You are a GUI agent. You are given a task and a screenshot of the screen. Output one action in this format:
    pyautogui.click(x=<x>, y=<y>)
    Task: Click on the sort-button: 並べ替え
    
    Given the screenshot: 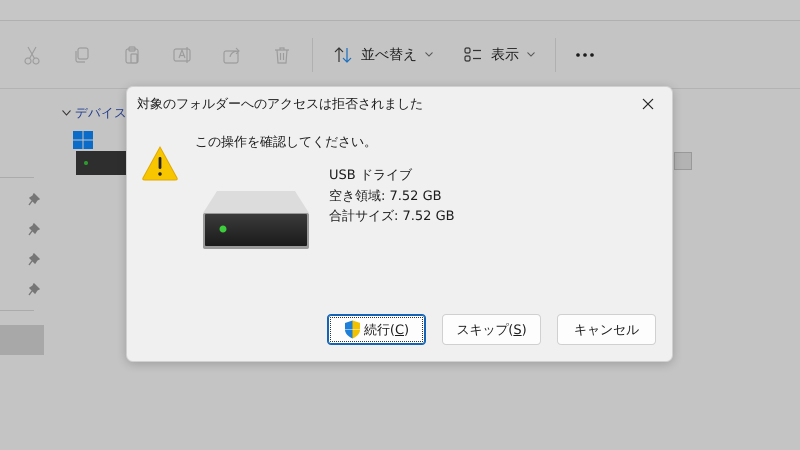 What is the action you would take?
    pyautogui.click(x=383, y=54)
    